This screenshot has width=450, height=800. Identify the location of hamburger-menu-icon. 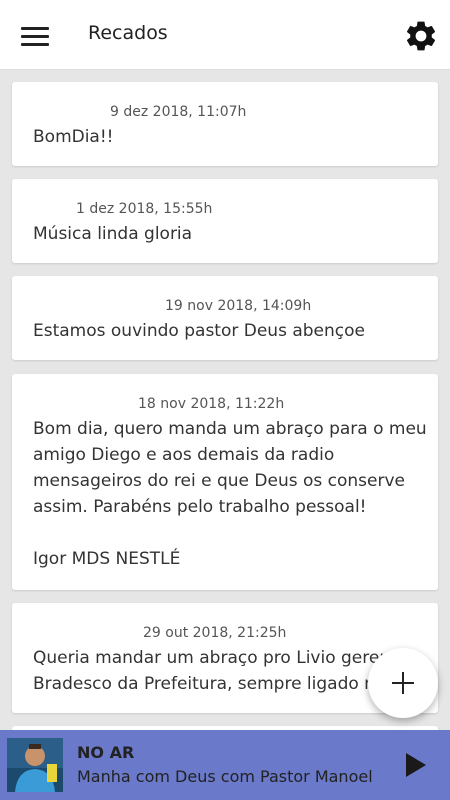
(35, 35).